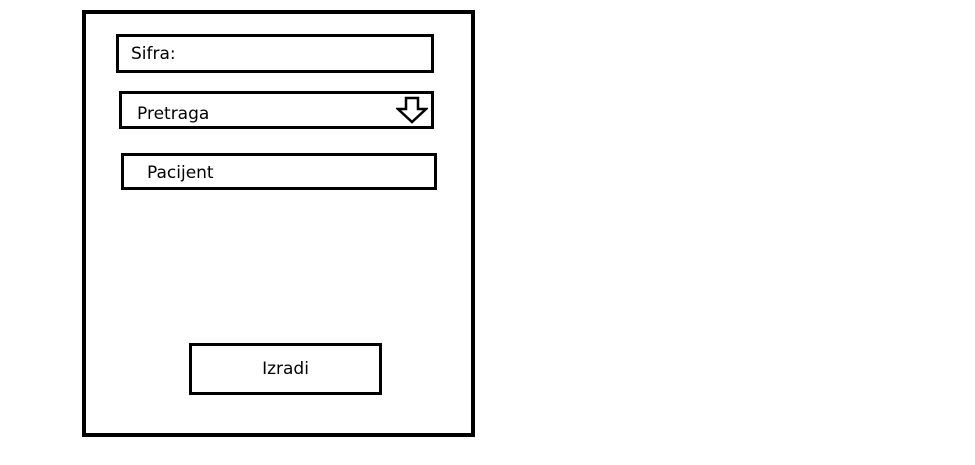 The width and height of the screenshot is (975, 465). What do you see at coordinates (276, 110) in the screenshot?
I see `pretraga-dropdown: Pretraga` at bounding box center [276, 110].